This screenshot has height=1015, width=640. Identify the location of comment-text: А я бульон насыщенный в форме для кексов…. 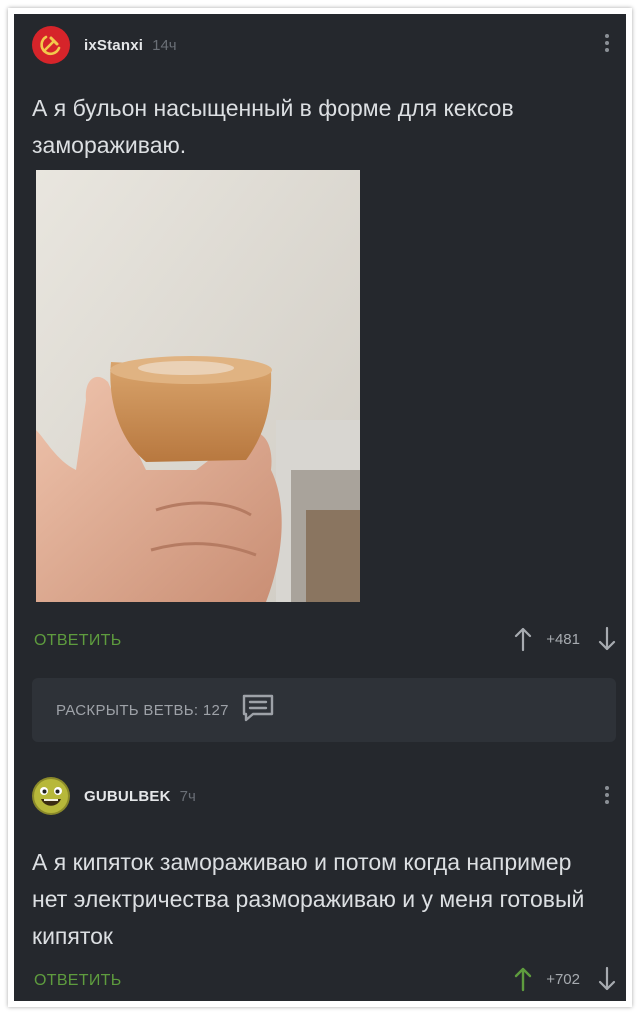
(273, 126).